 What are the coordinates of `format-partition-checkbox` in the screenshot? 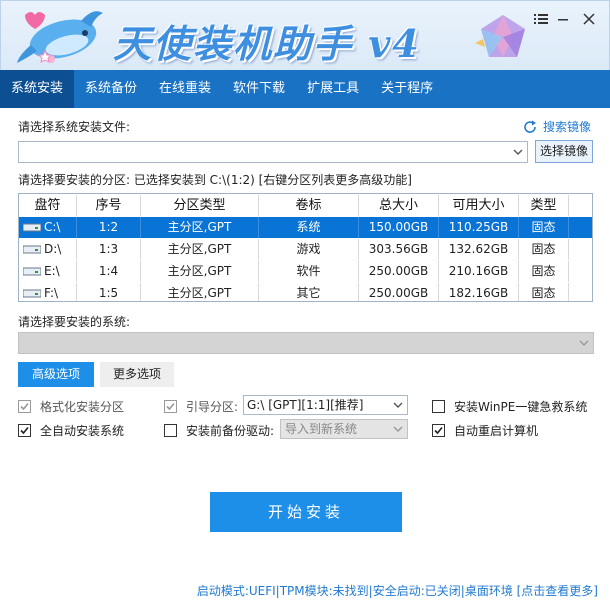 It's located at (24, 406).